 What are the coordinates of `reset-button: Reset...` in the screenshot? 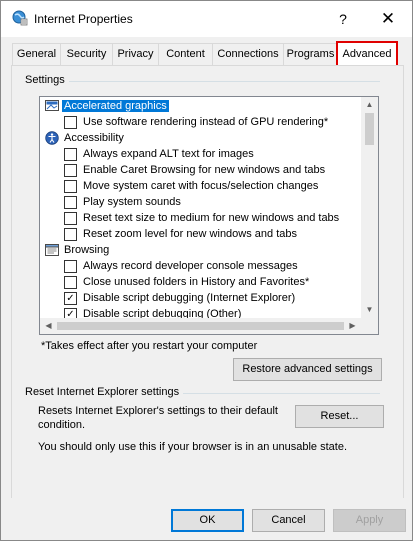 It's located at (339, 416).